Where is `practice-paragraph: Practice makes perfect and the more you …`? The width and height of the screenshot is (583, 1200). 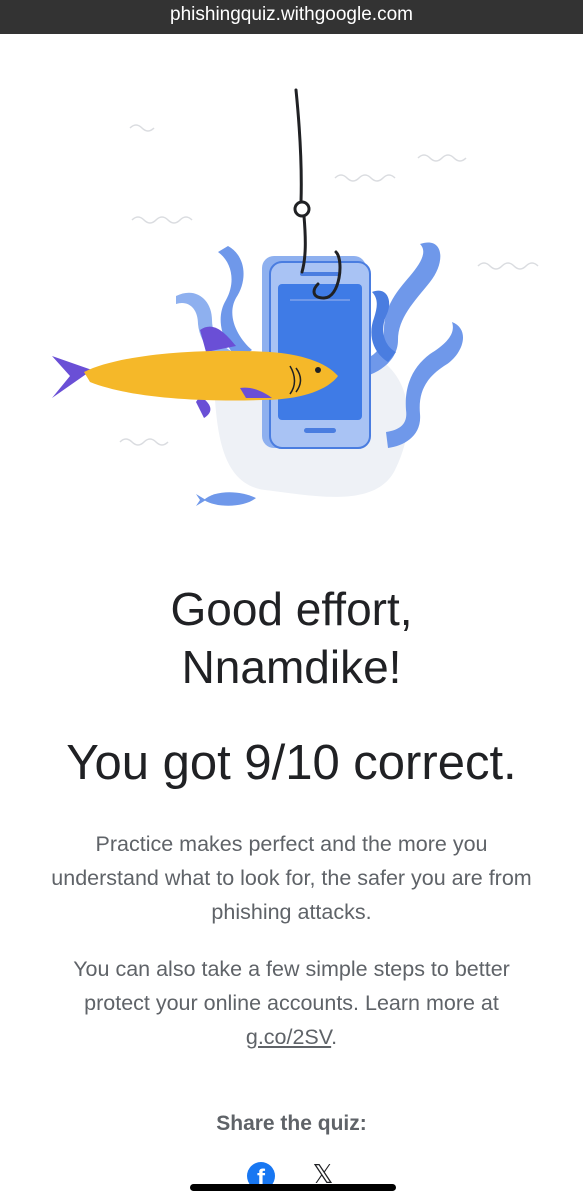 practice-paragraph: Practice makes perfect and the more you … is located at coordinates (291, 878).